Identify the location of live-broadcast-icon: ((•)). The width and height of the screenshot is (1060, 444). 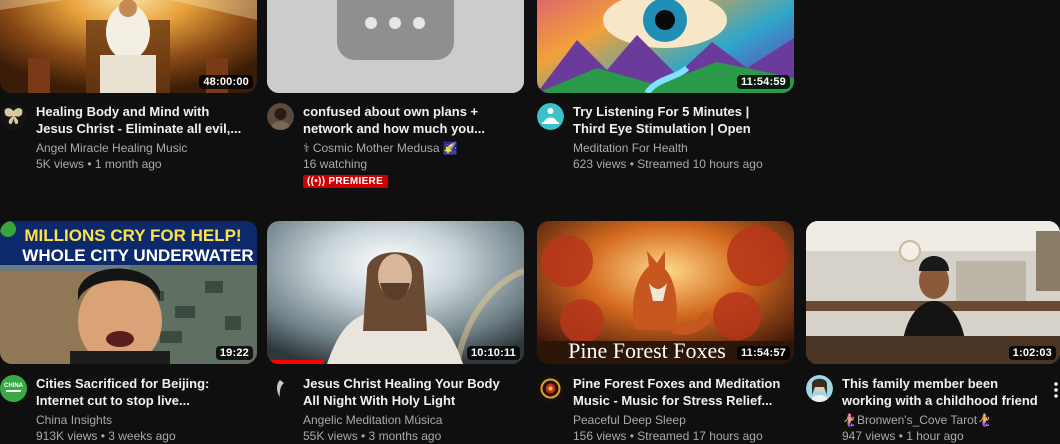
(318, 181).